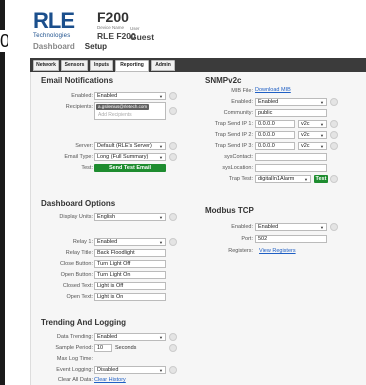 The height and width of the screenshot is (385, 366). What do you see at coordinates (87, 168) in the screenshot?
I see `email-test-label: Test:` at bounding box center [87, 168].